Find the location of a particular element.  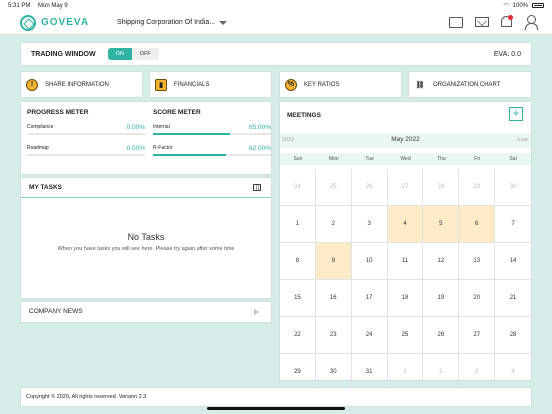

metric-label: Internal is located at coordinates (161, 127).